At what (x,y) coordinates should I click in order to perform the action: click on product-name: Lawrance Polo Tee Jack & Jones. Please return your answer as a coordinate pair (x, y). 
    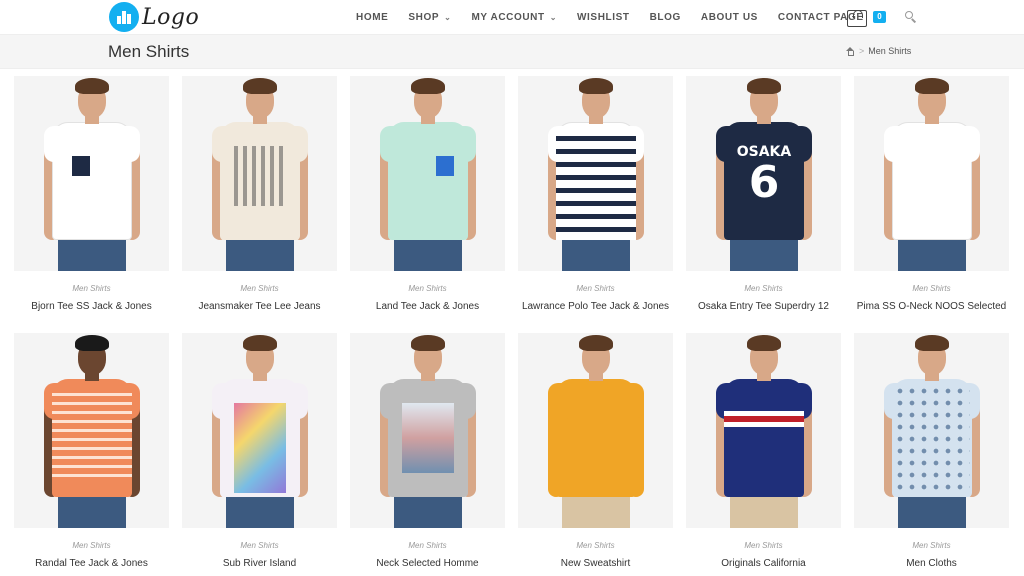
    Looking at the image, I should click on (595, 306).